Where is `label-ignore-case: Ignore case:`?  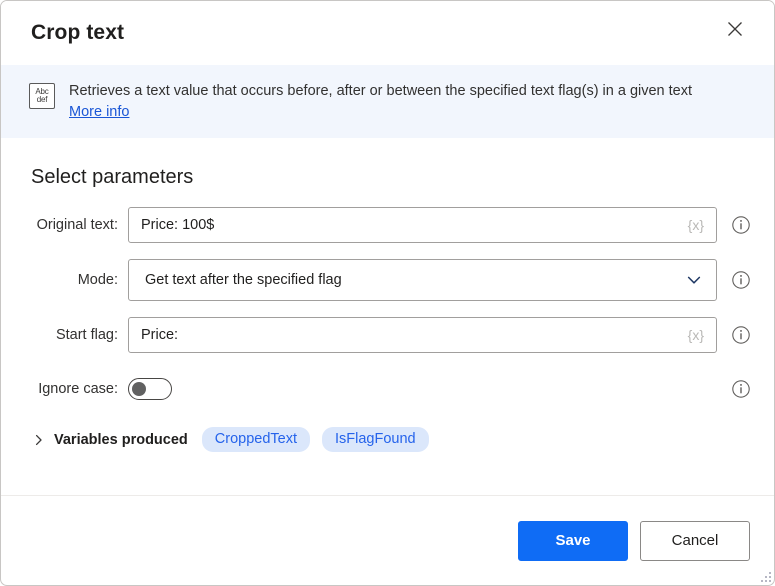
label-ignore-case: Ignore case: is located at coordinates (78, 389).